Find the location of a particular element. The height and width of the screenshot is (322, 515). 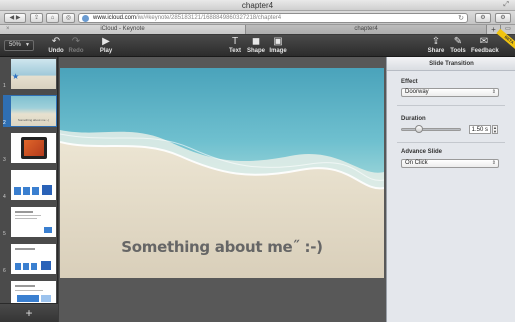

zoom-value: 50% is located at coordinates (15, 45).